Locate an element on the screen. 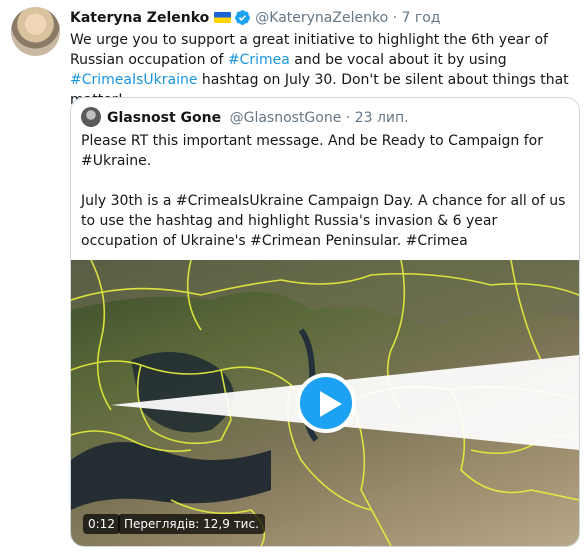  tweet-text-part: and be vocal about it by using is located at coordinates (398, 60).